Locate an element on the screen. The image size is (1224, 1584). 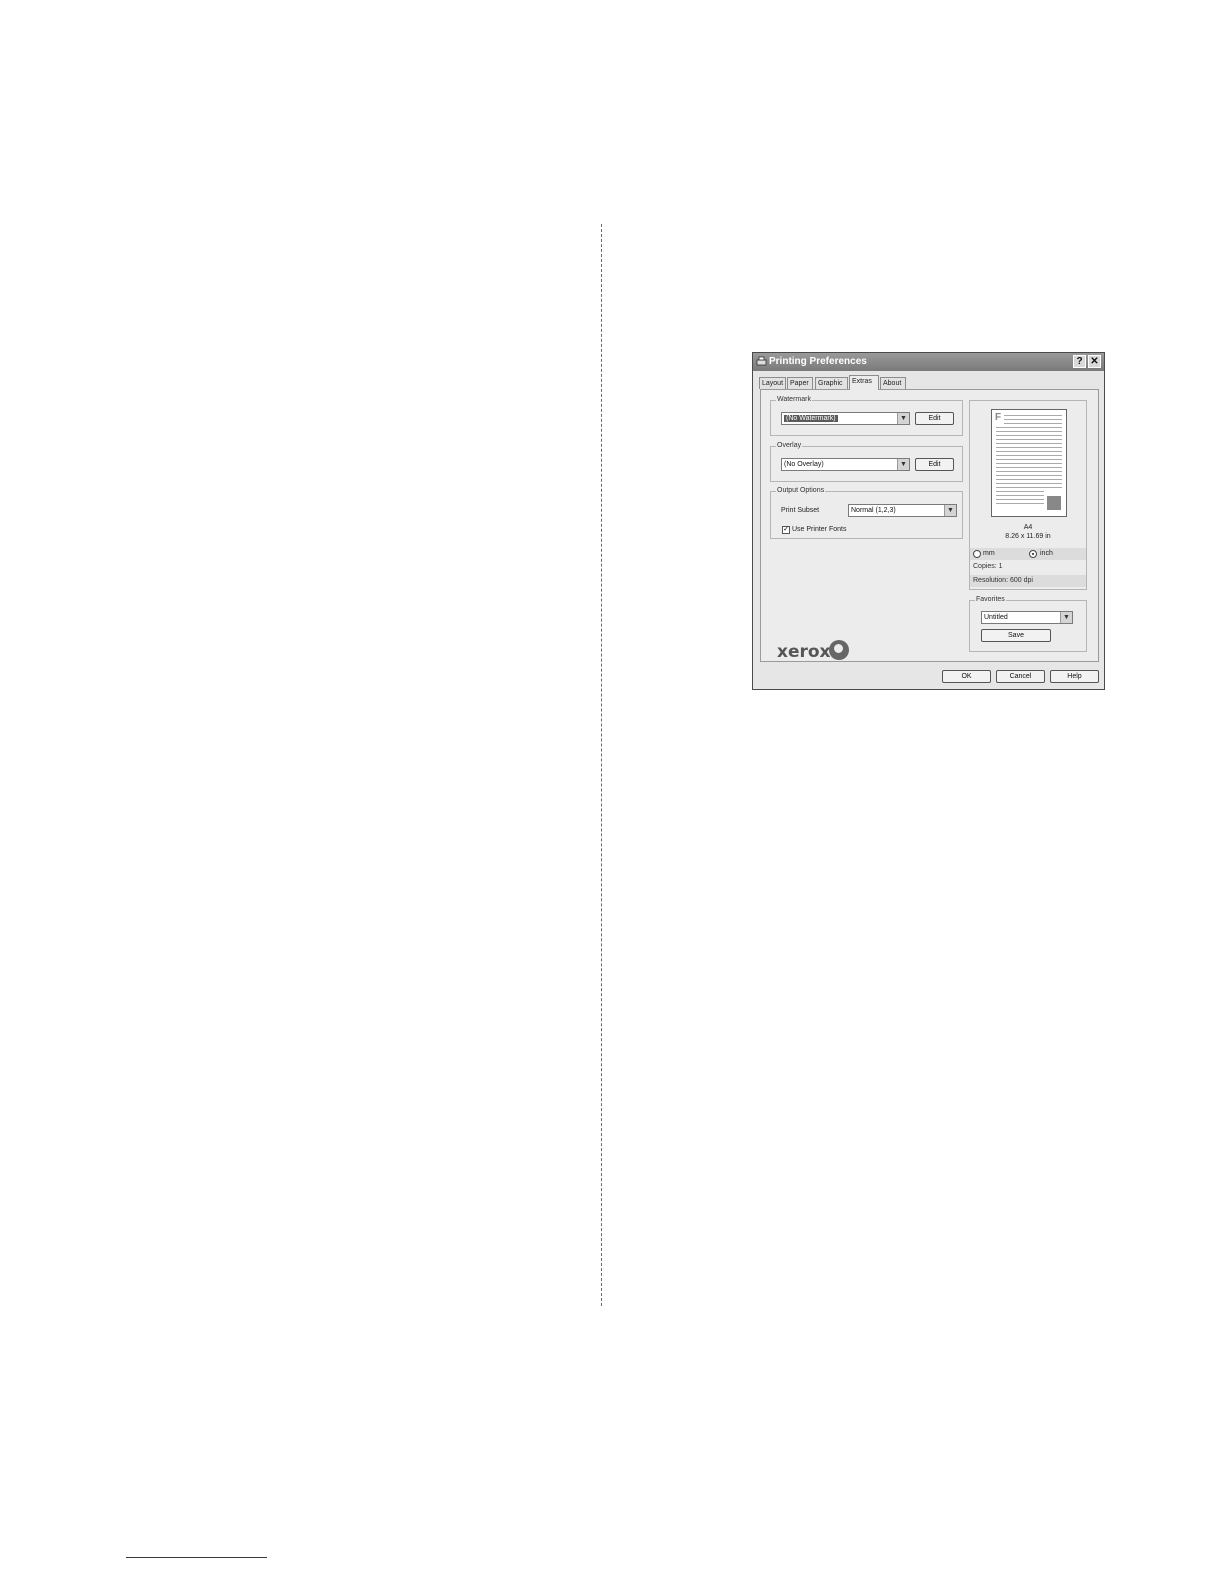
printer-icon is located at coordinates (761, 361).